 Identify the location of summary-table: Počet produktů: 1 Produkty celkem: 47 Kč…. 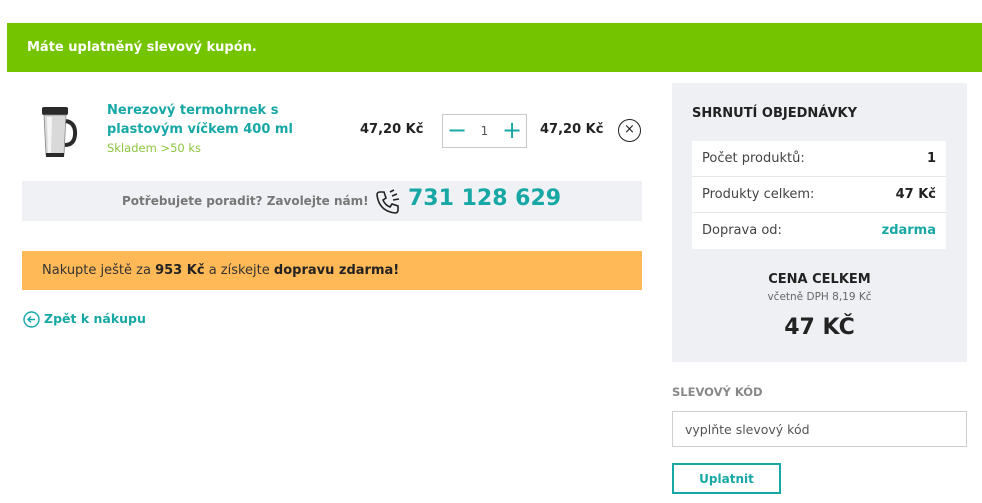
(819, 195).